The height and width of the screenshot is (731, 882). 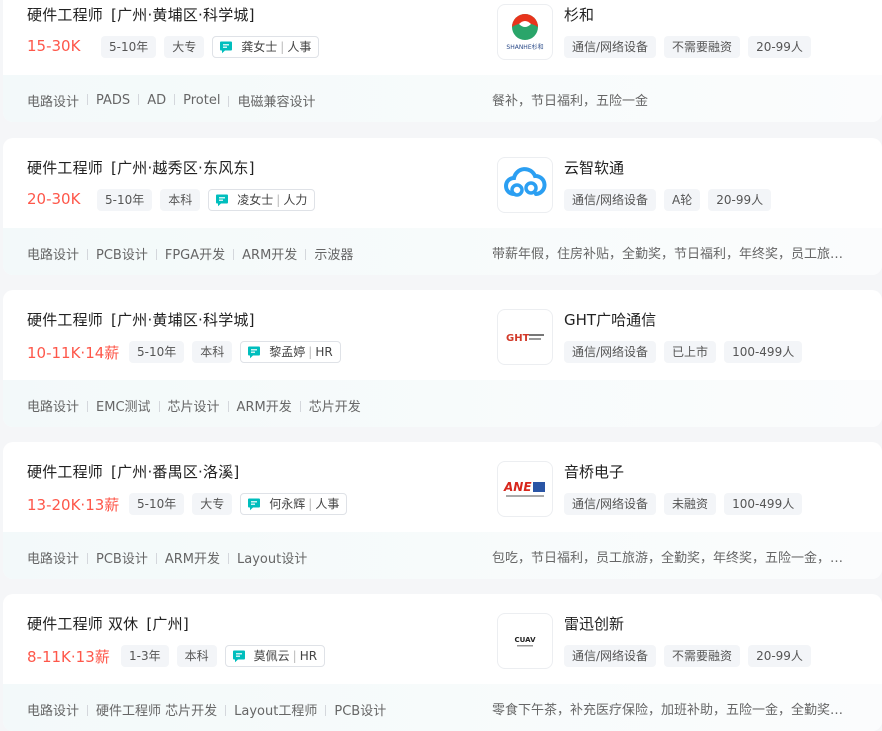 What do you see at coordinates (579, 14) in the screenshot?
I see `company-name: 杉和` at bounding box center [579, 14].